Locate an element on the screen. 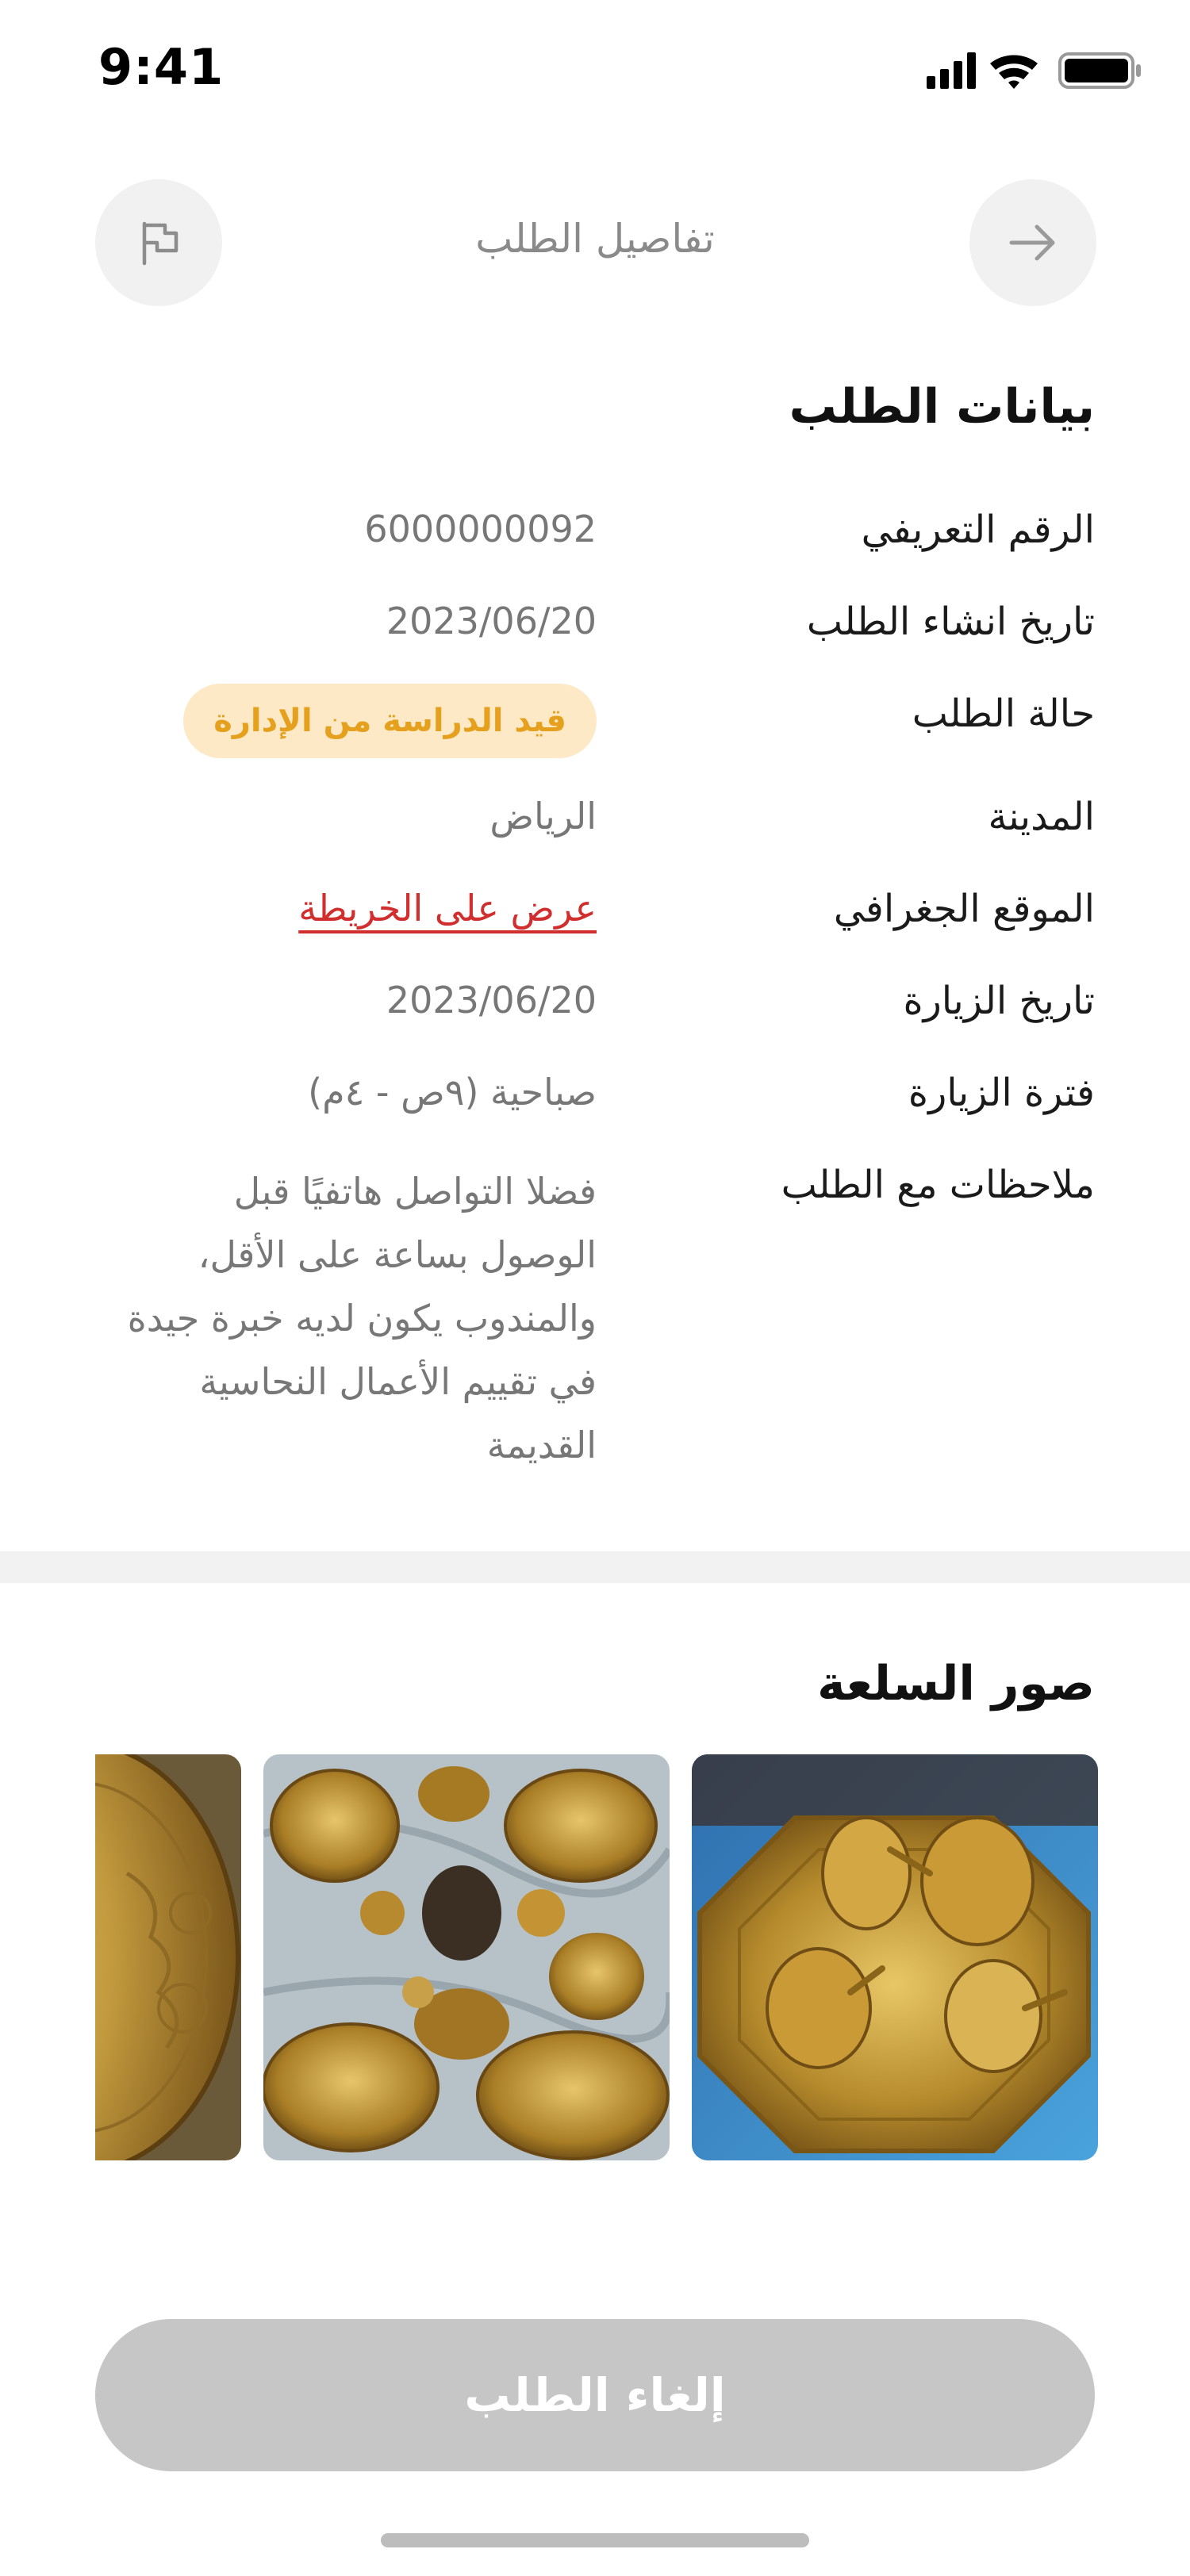 This screenshot has width=1190, height=2576. order-details-title: بيانات الطلب is located at coordinates (942, 407).